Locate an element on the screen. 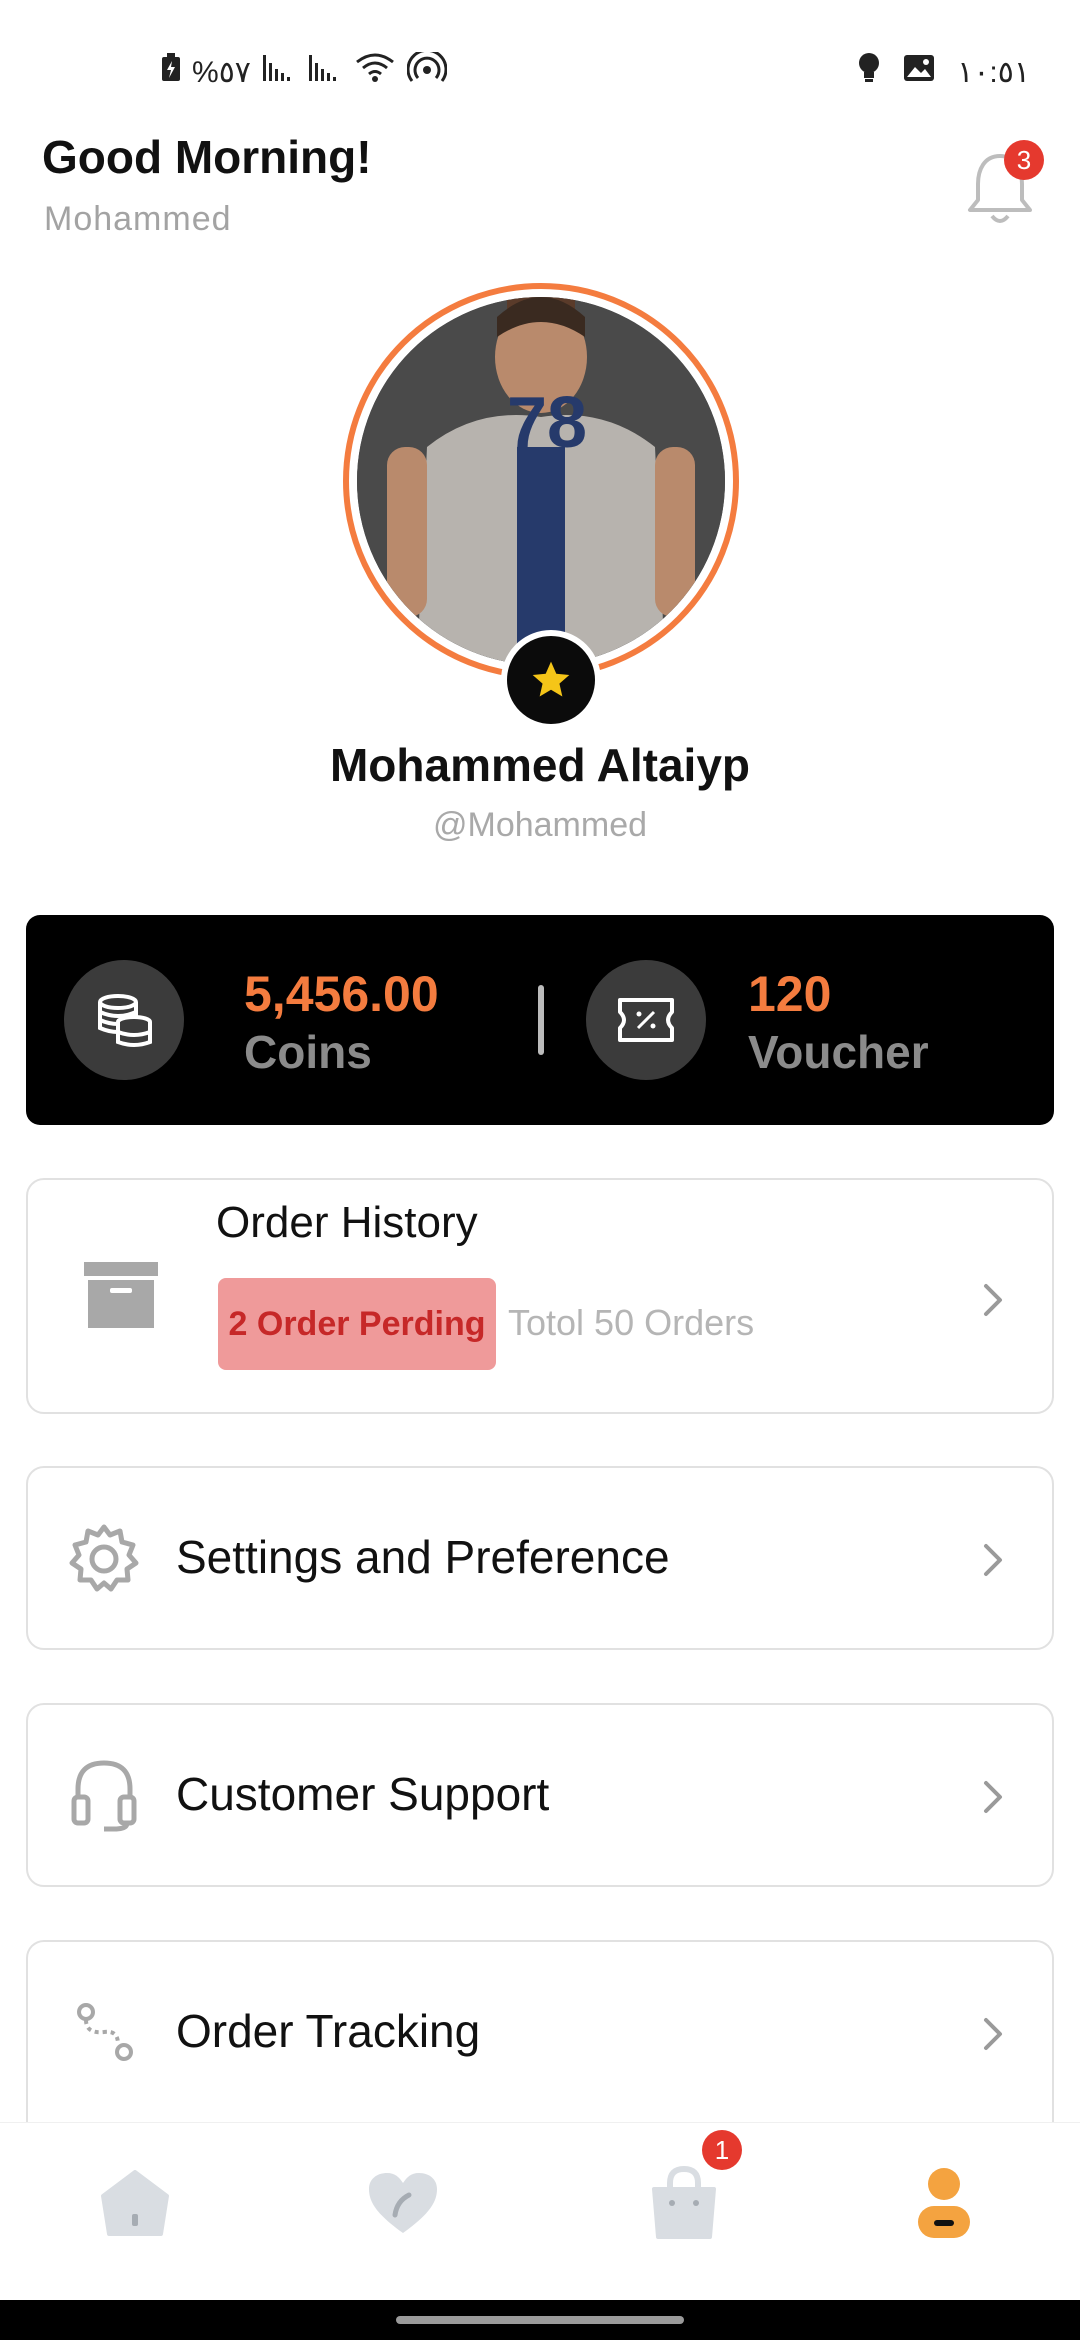  profile-name: Mohammed Altaiyp is located at coordinates (540, 765).